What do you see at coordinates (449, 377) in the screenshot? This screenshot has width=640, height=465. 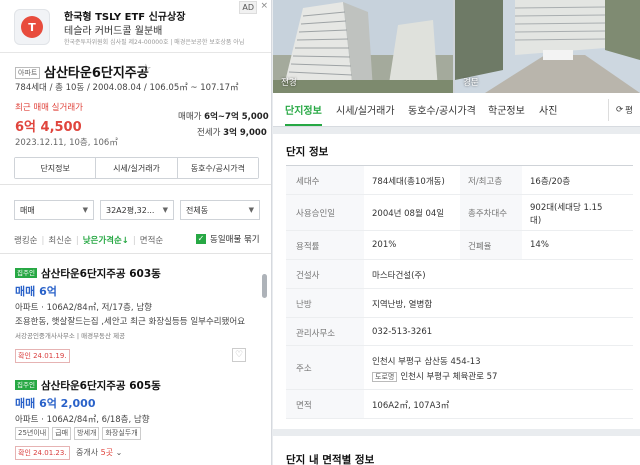 I see `road-address-value: 인천시 부평구 체육관로 57` at bounding box center [449, 377].